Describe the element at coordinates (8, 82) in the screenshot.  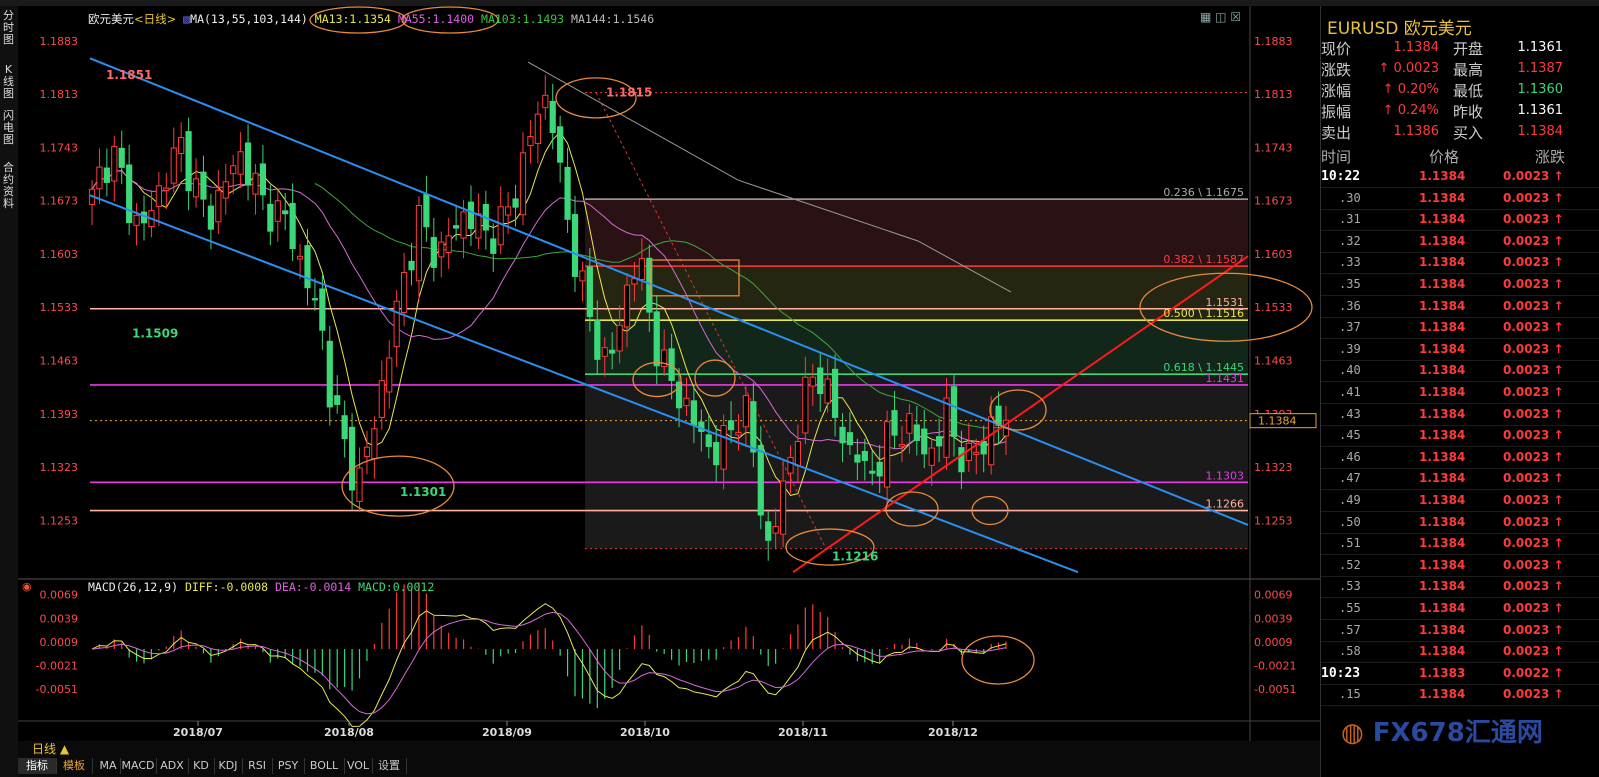
I see `tab-kline: K线图` at that location.